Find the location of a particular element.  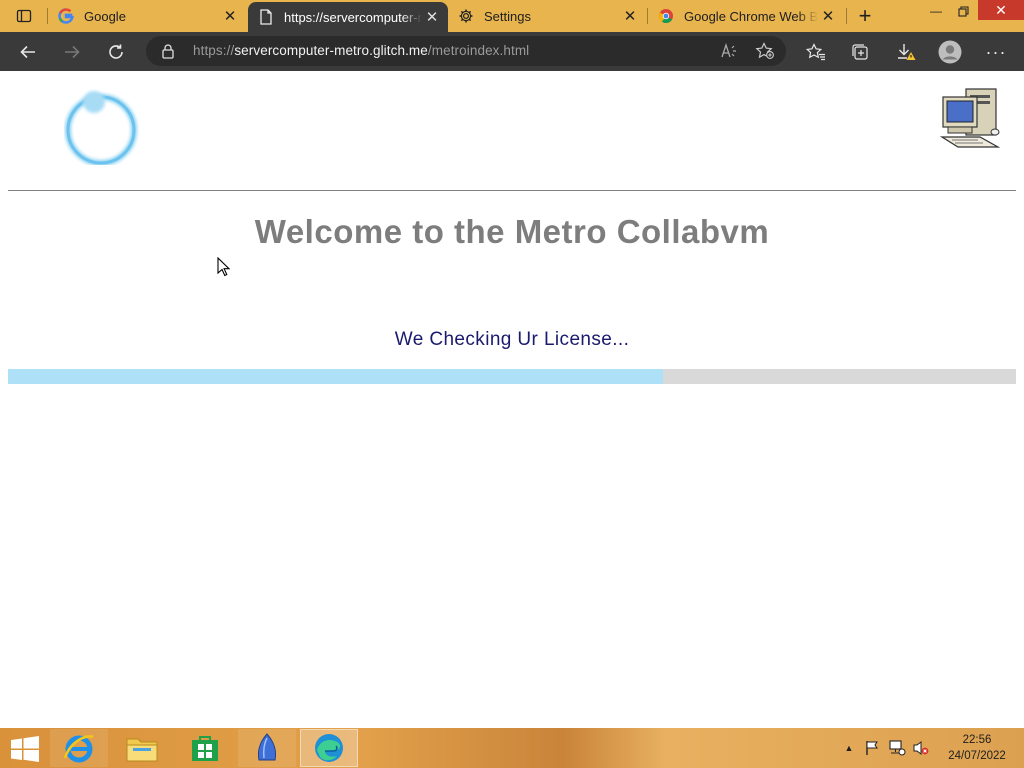

arrow-right-icon is located at coordinates (72, 52).